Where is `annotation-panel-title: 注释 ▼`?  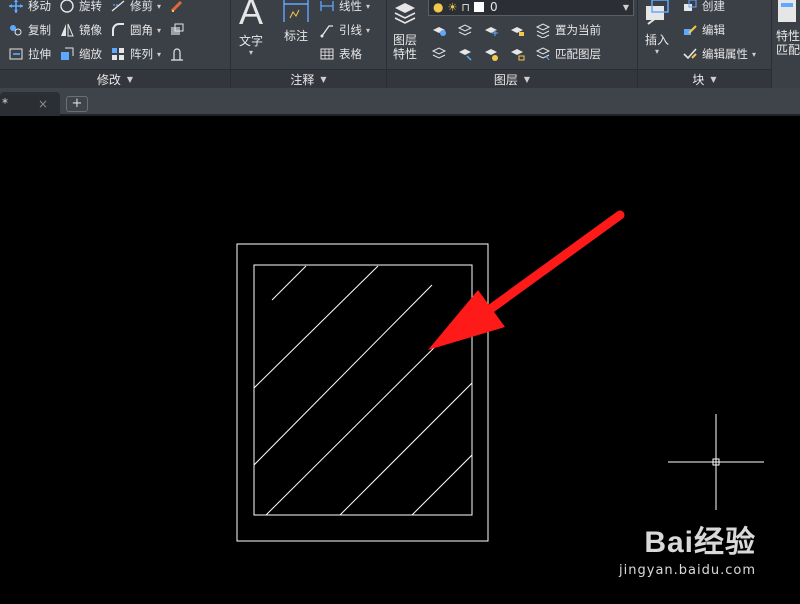 annotation-panel-title: 注释 ▼ is located at coordinates (308, 78).